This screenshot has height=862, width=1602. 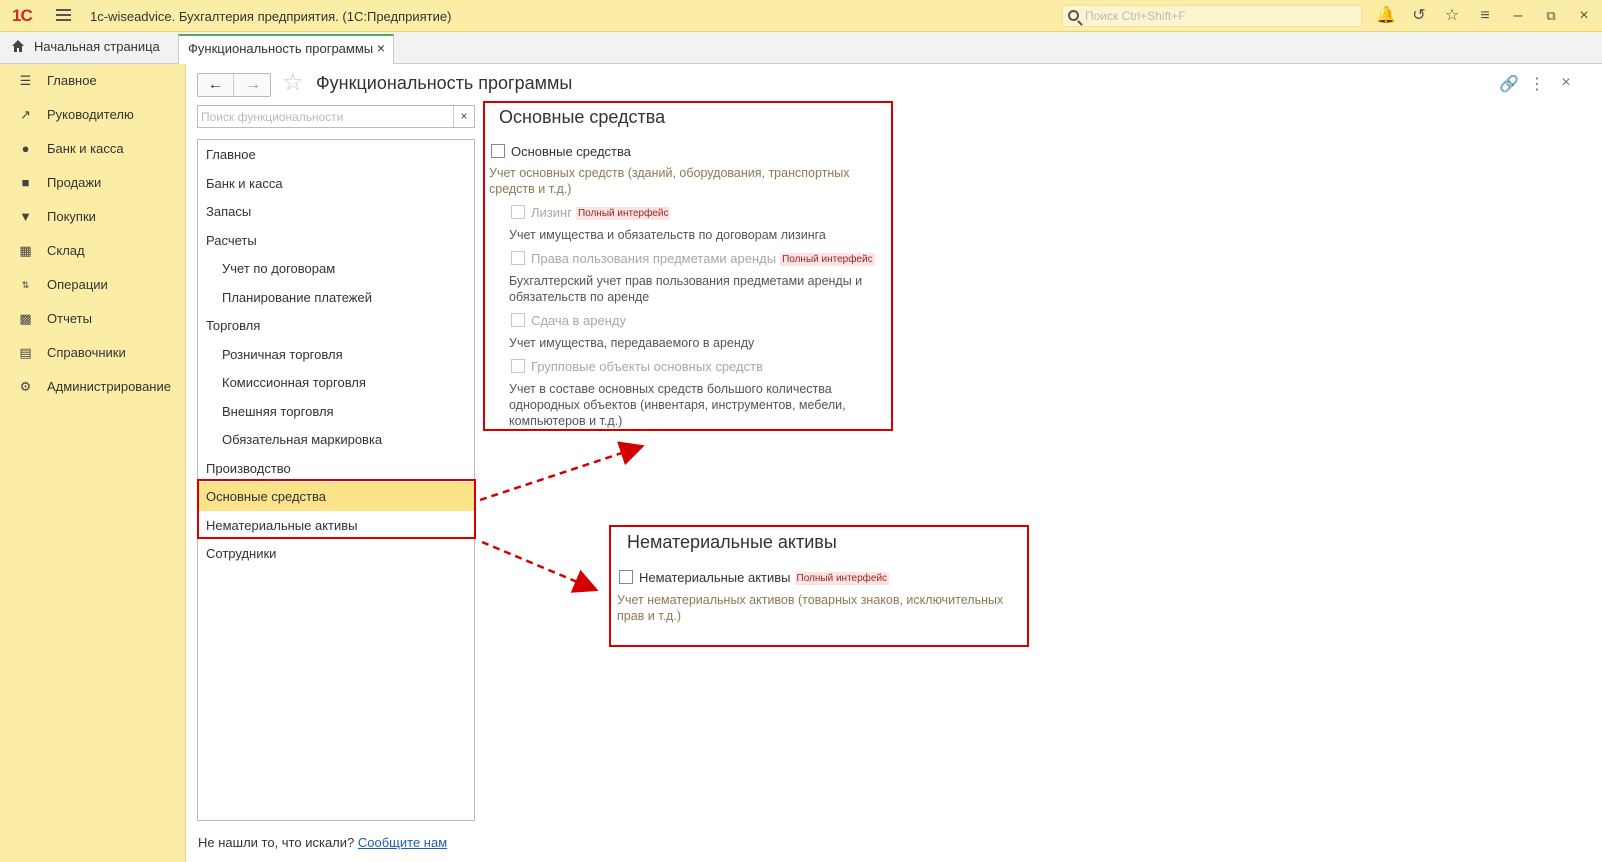 What do you see at coordinates (540, 566) in the screenshot?
I see `arrow-to-intangible-assets` at bounding box center [540, 566].